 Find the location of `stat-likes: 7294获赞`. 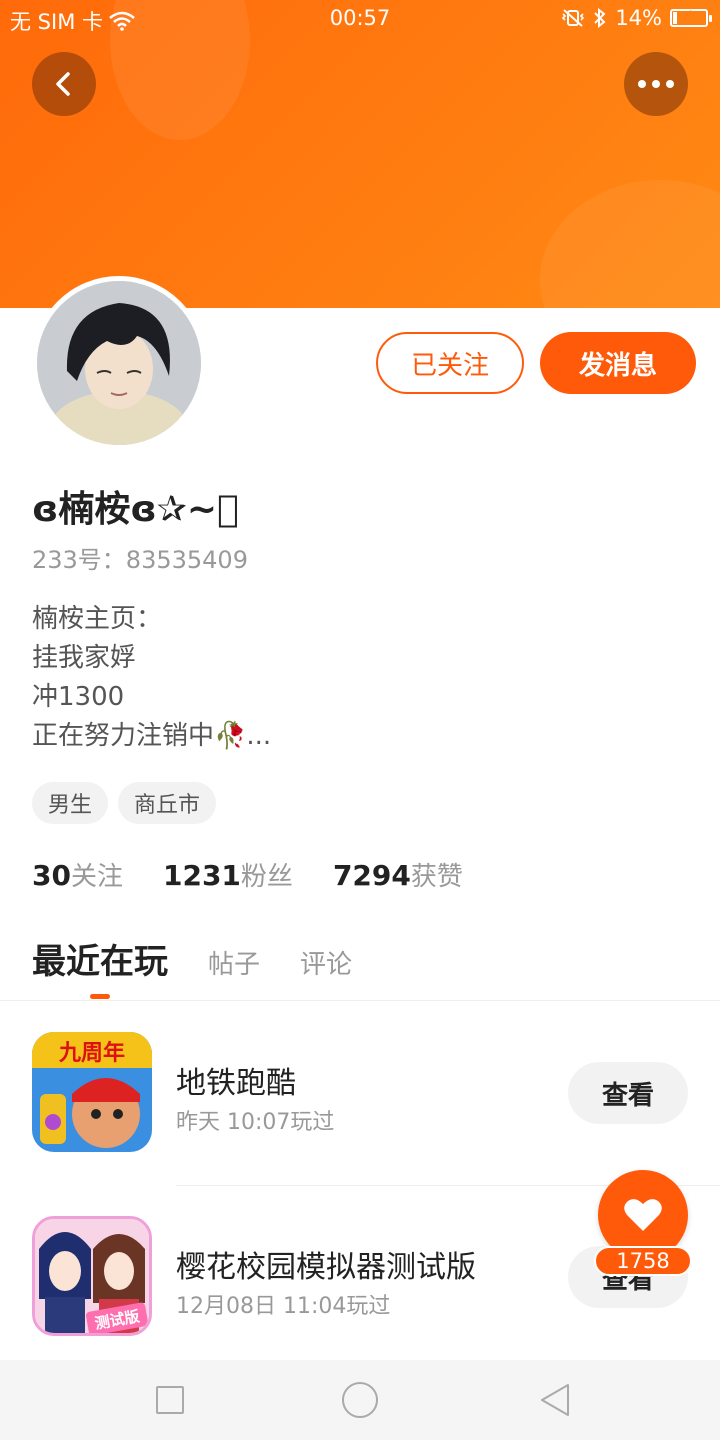

stat-likes: 7294获赞 is located at coordinates (398, 874).